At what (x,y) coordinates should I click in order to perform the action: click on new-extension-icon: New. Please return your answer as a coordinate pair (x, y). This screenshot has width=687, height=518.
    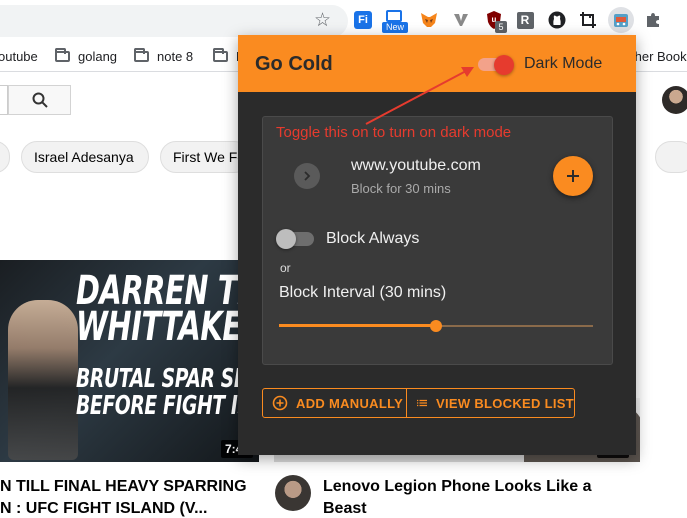
    Looking at the image, I should click on (395, 21).